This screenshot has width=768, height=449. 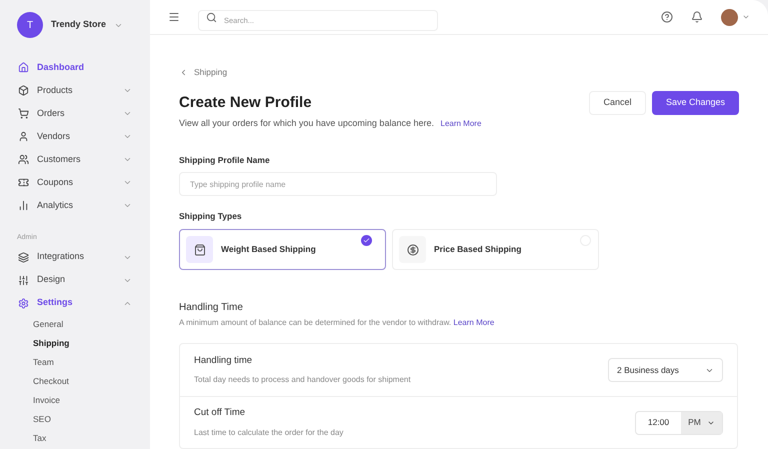 What do you see at coordinates (183, 73) in the screenshot?
I see `back-icon` at bounding box center [183, 73].